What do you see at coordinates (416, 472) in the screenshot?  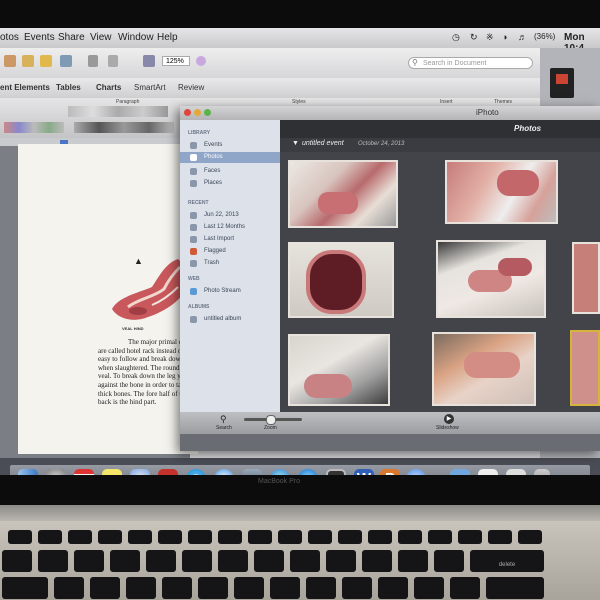 I see `messages-icon` at bounding box center [416, 472].